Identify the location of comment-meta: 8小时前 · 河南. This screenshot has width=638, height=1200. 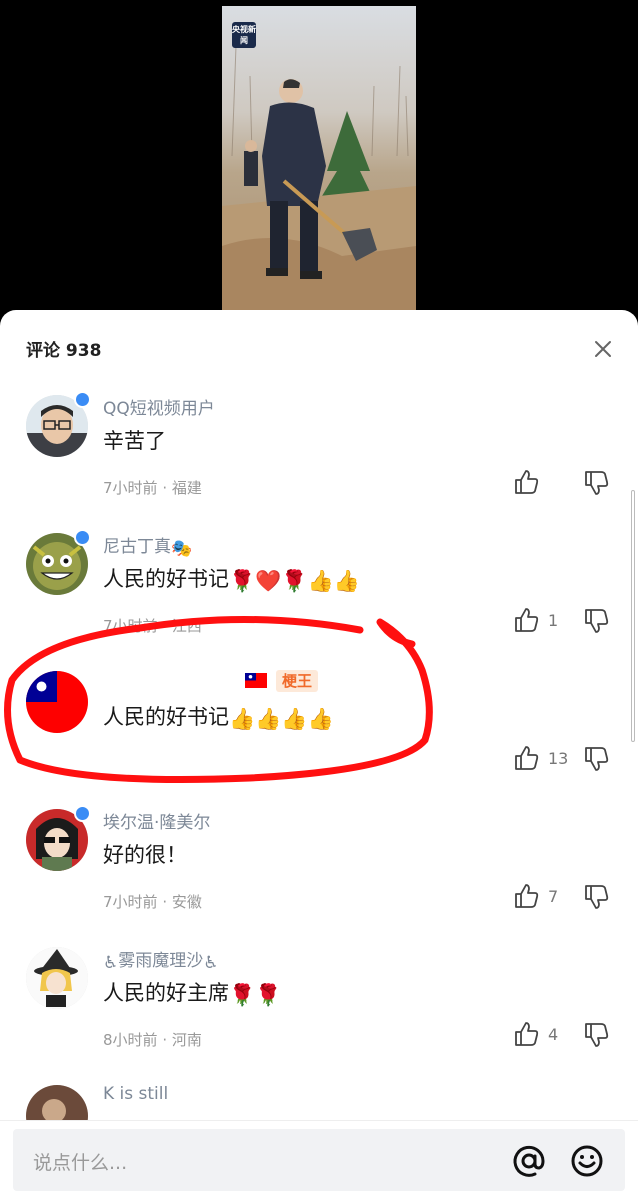
(152, 1040).